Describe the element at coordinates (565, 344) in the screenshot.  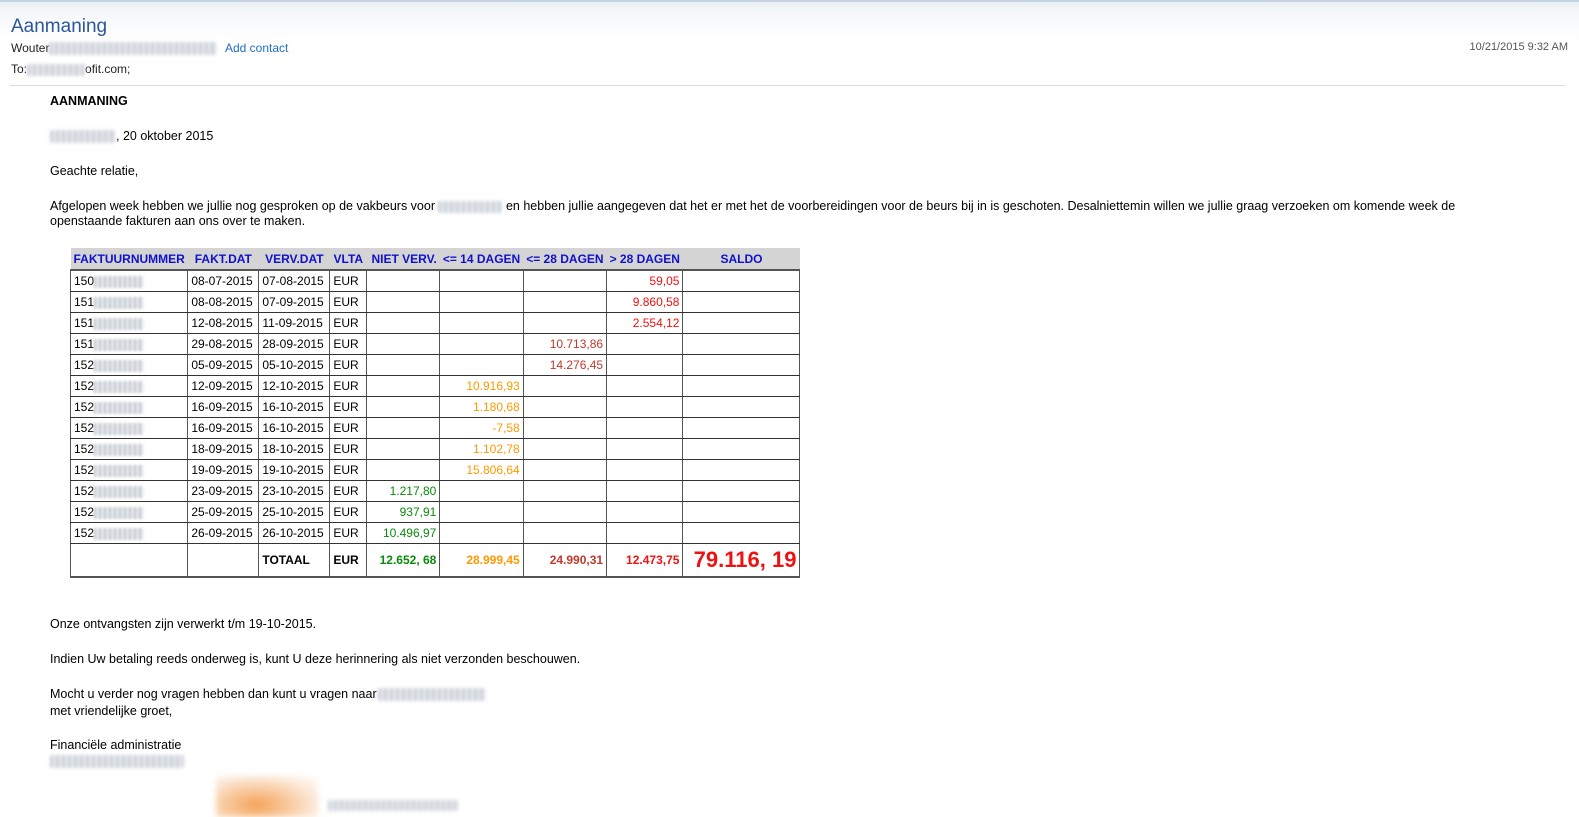
I see `cell-28-dagen: 10.713,86` at that location.